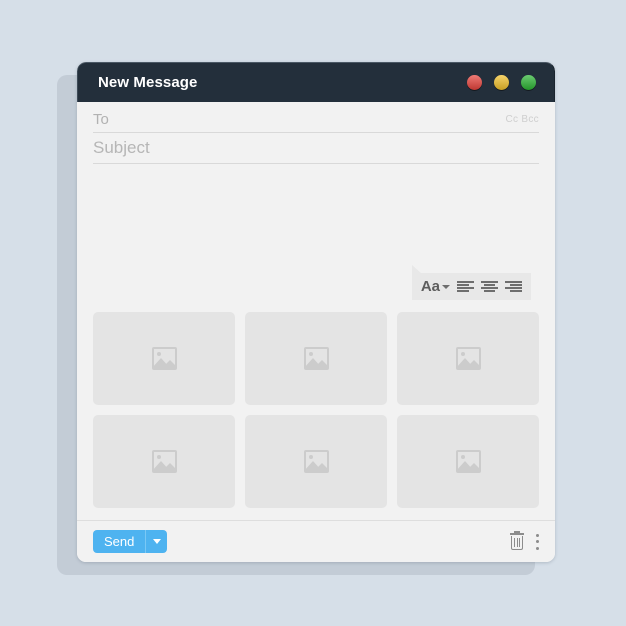  What do you see at coordinates (316, 82) in the screenshot?
I see `title-bar: New Message` at bounding box center [316, 82].